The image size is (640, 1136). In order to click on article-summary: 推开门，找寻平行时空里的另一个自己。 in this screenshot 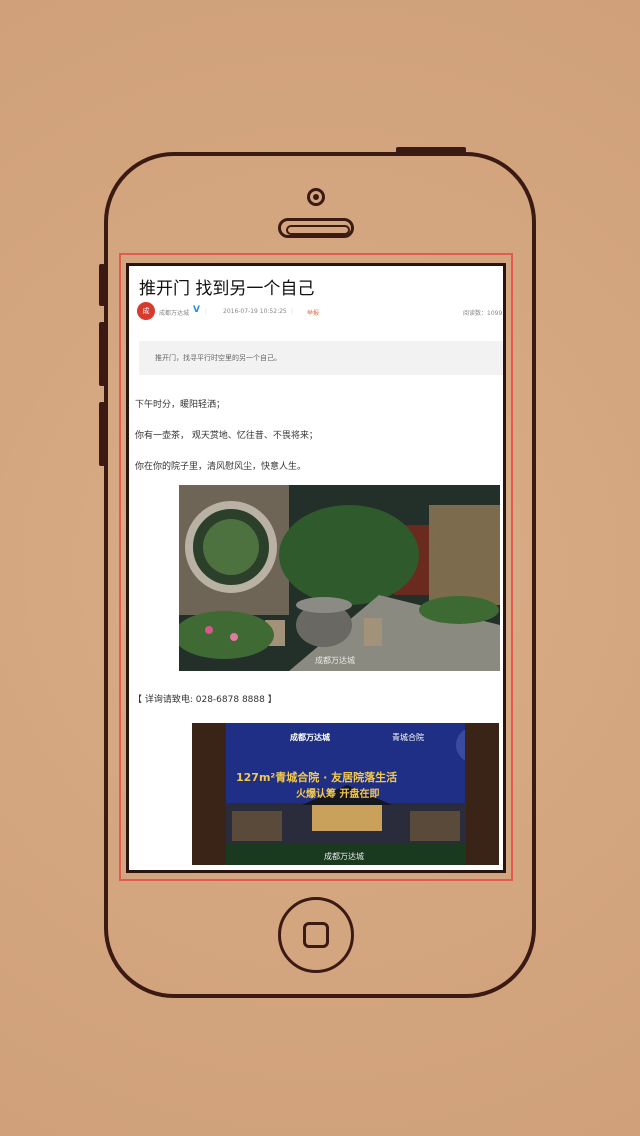, I will do `click(321, 358)`.